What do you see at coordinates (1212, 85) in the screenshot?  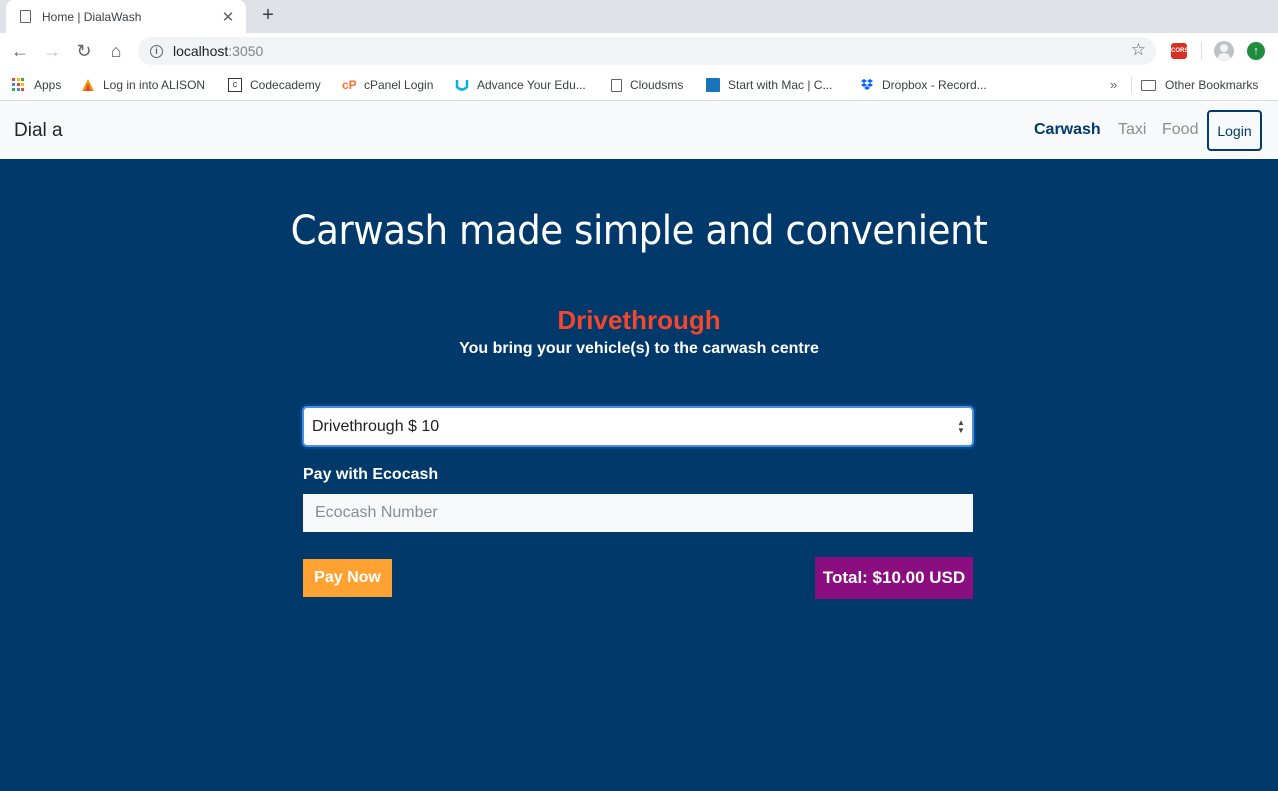 I see `other-bookmarks-label: Other Bookmarks` at bounding box center [1212, 85].